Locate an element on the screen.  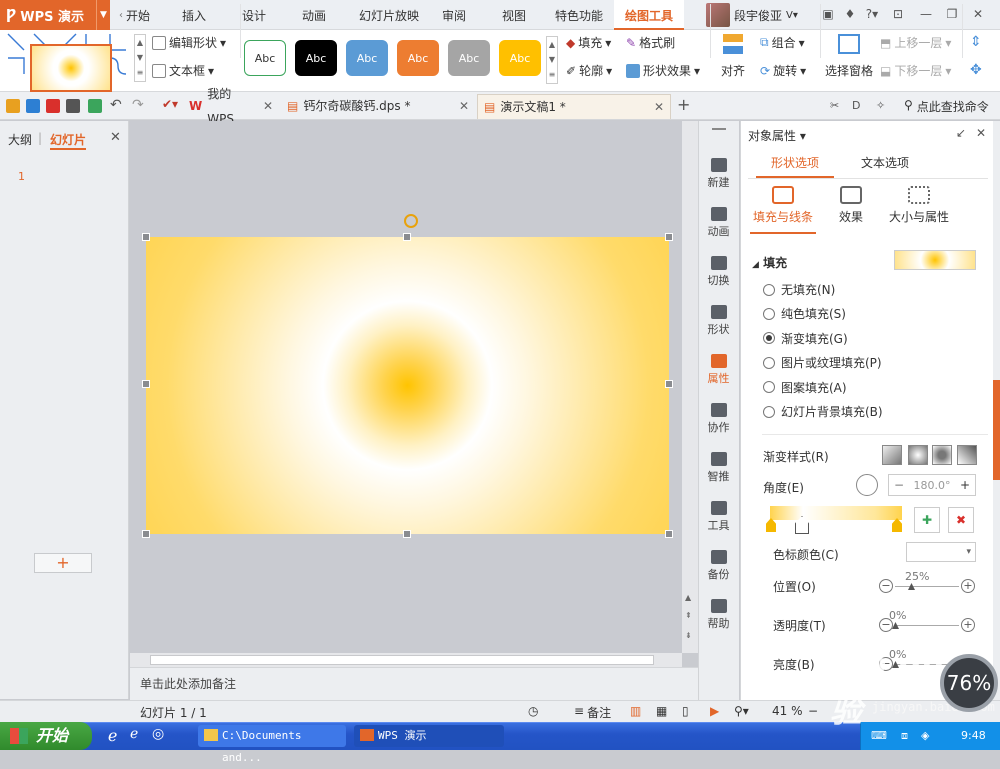
ie-icon-2: ℯ is located at coordinates (134, 734).